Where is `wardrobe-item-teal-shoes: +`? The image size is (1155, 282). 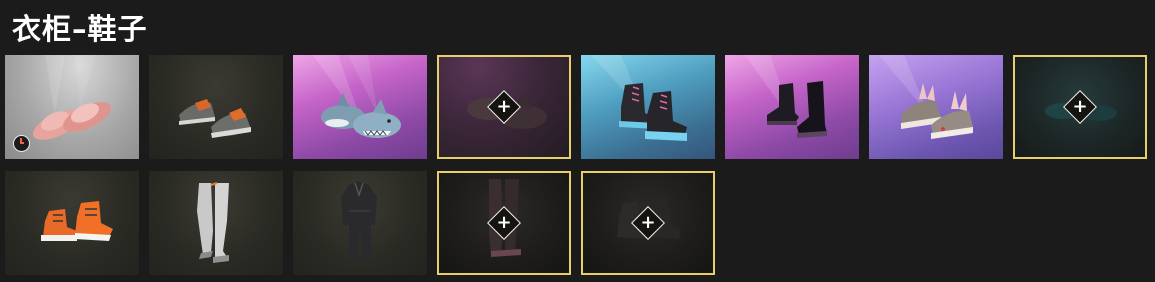 wardrobe-item-teal-shoes: + is located at coordinates (1080, 107).